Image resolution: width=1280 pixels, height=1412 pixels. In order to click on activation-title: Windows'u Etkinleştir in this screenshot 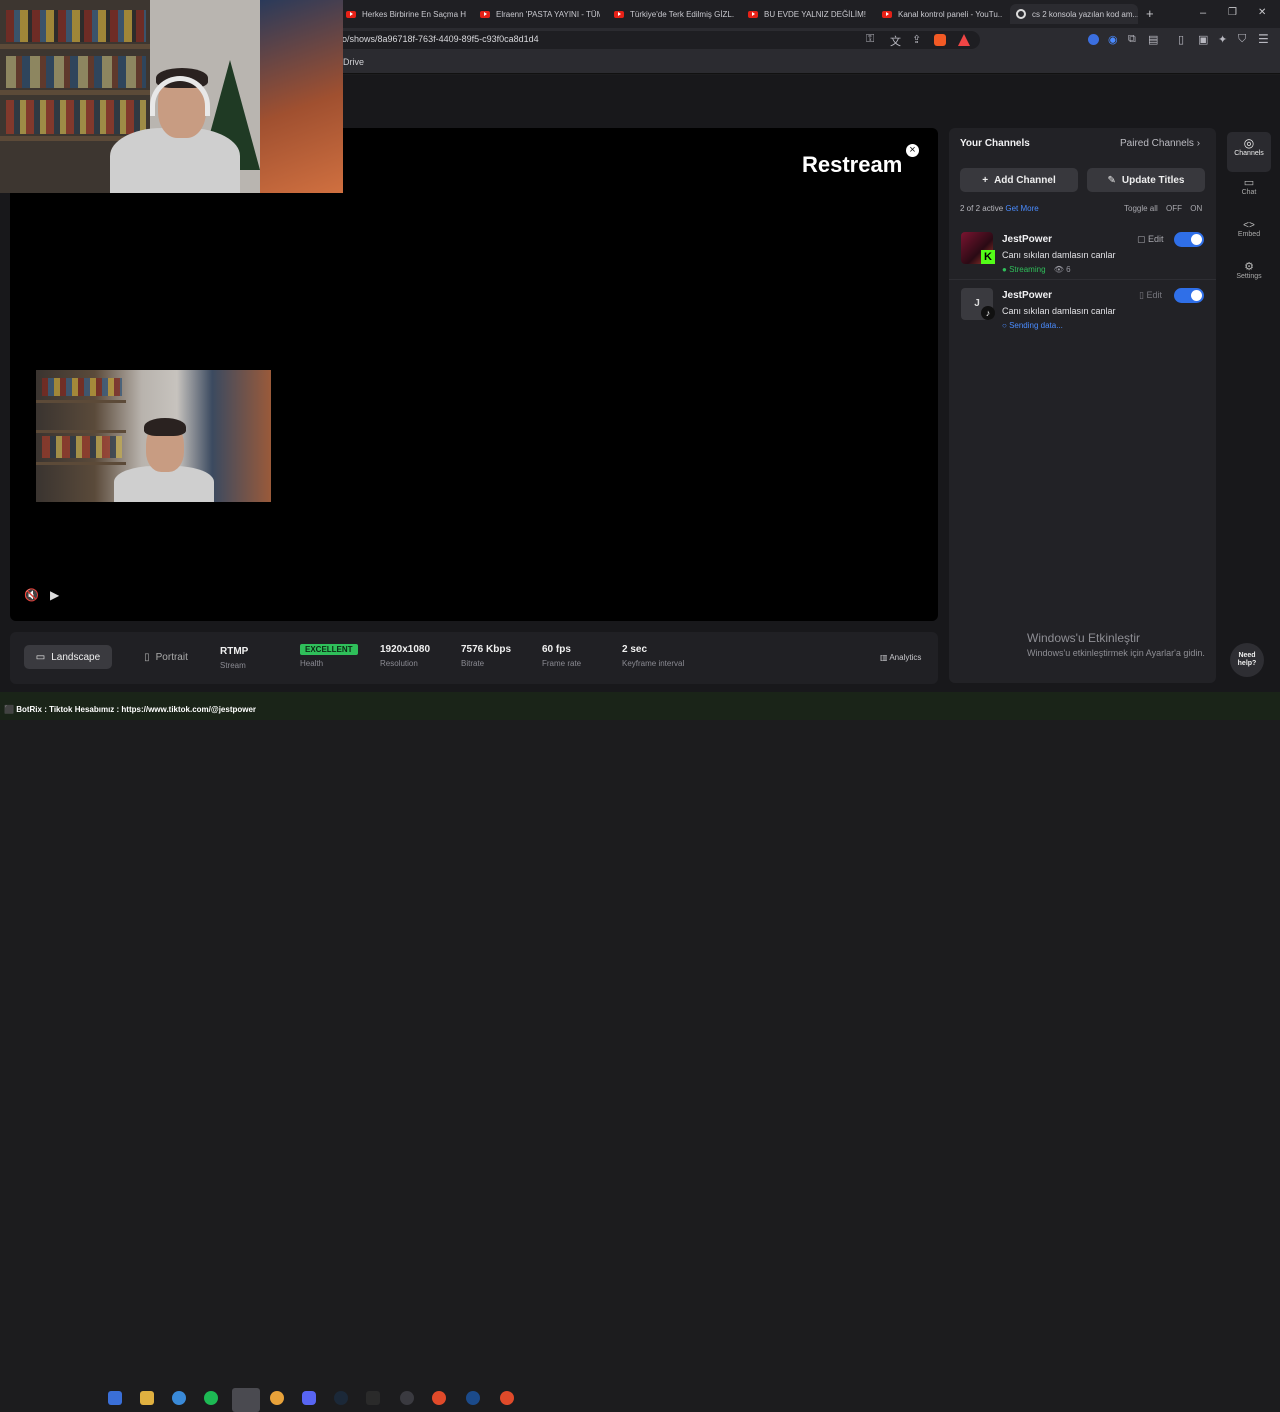, I will do `click(1083, 638)`.